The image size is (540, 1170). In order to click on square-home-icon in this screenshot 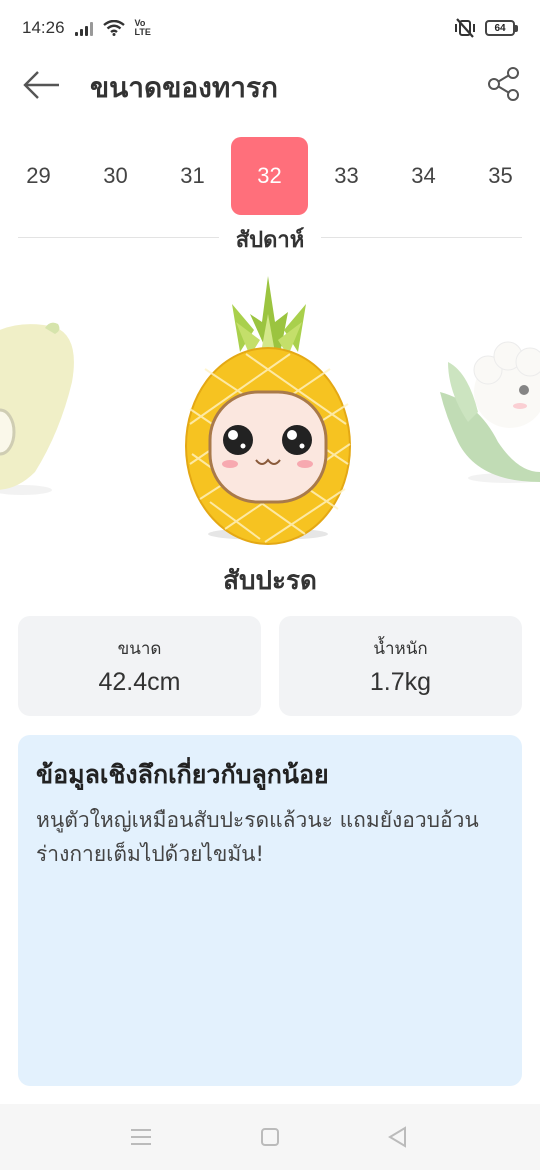, I will do `click(270, 1137)`.